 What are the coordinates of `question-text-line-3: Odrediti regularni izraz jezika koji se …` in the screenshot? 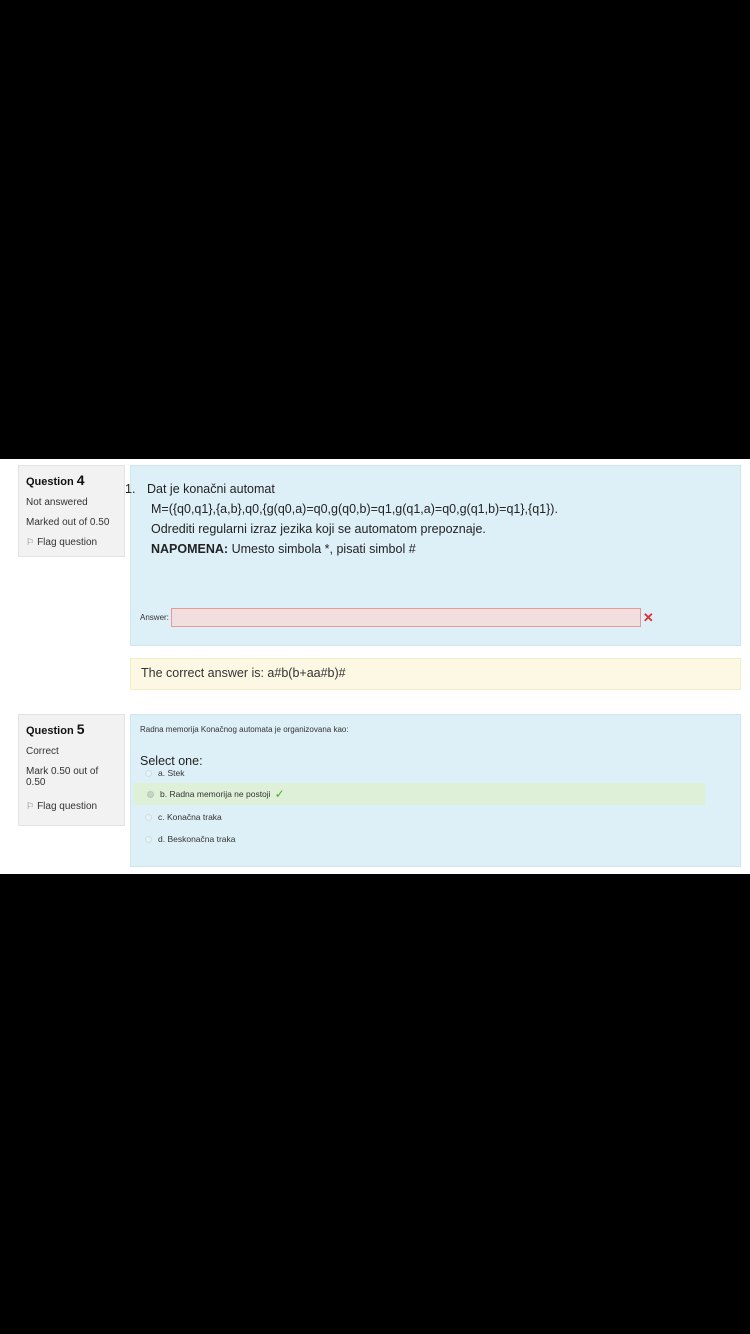 It's located at (318, 529).